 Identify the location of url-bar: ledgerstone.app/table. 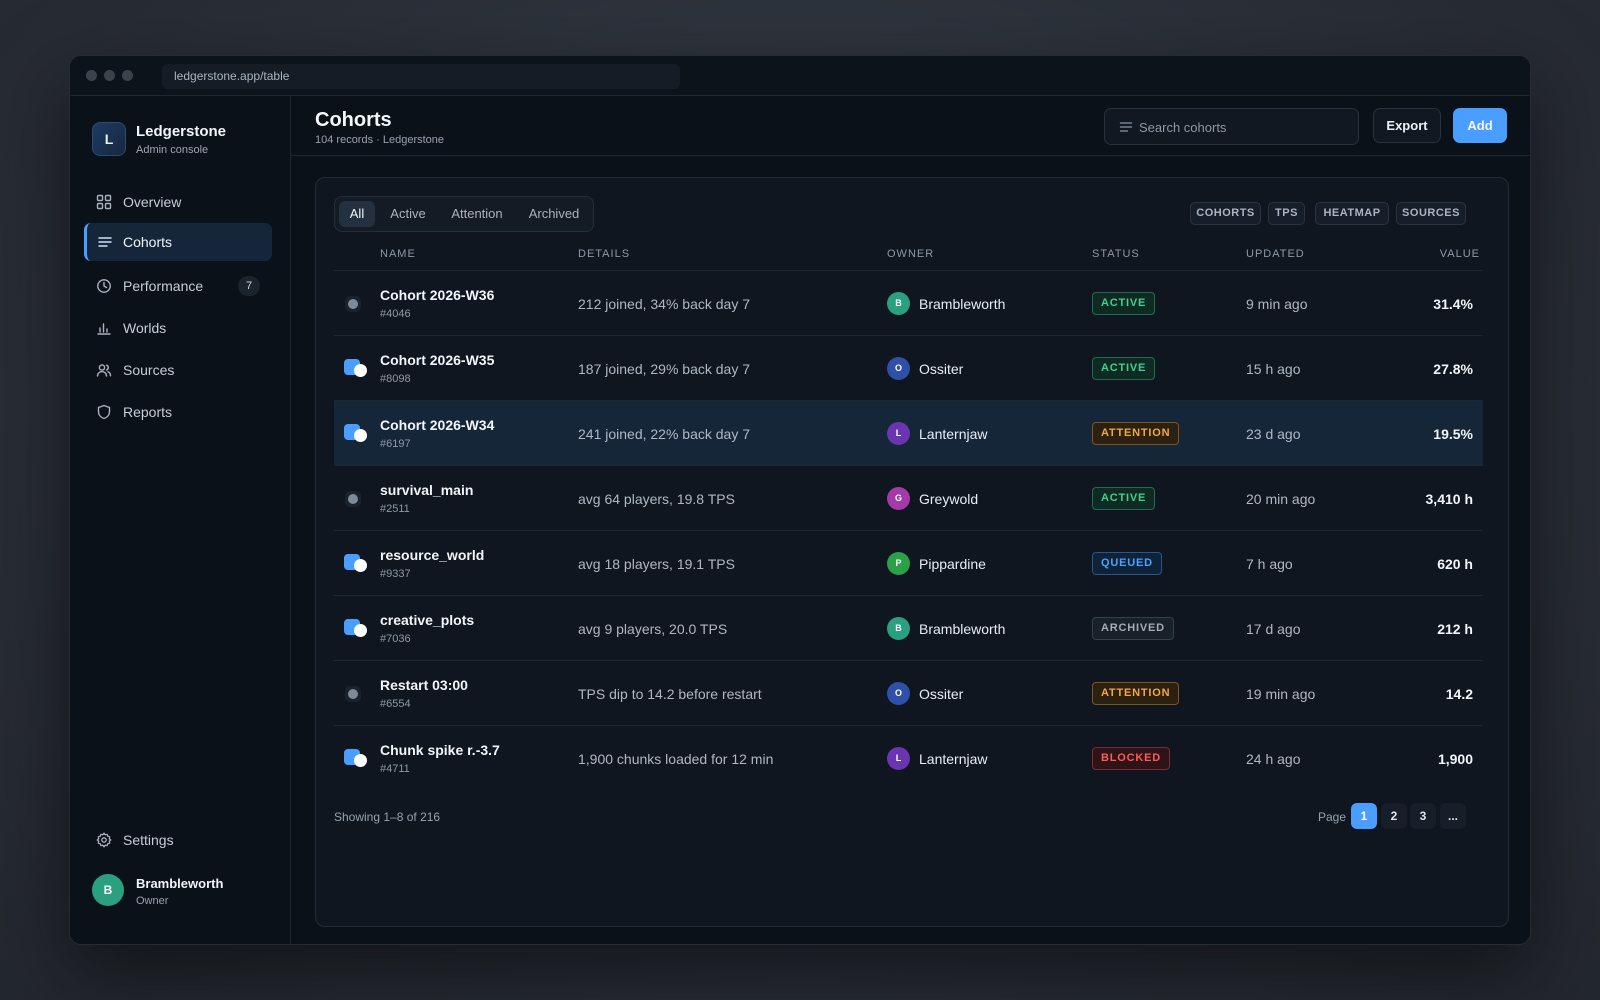
(421, 76).